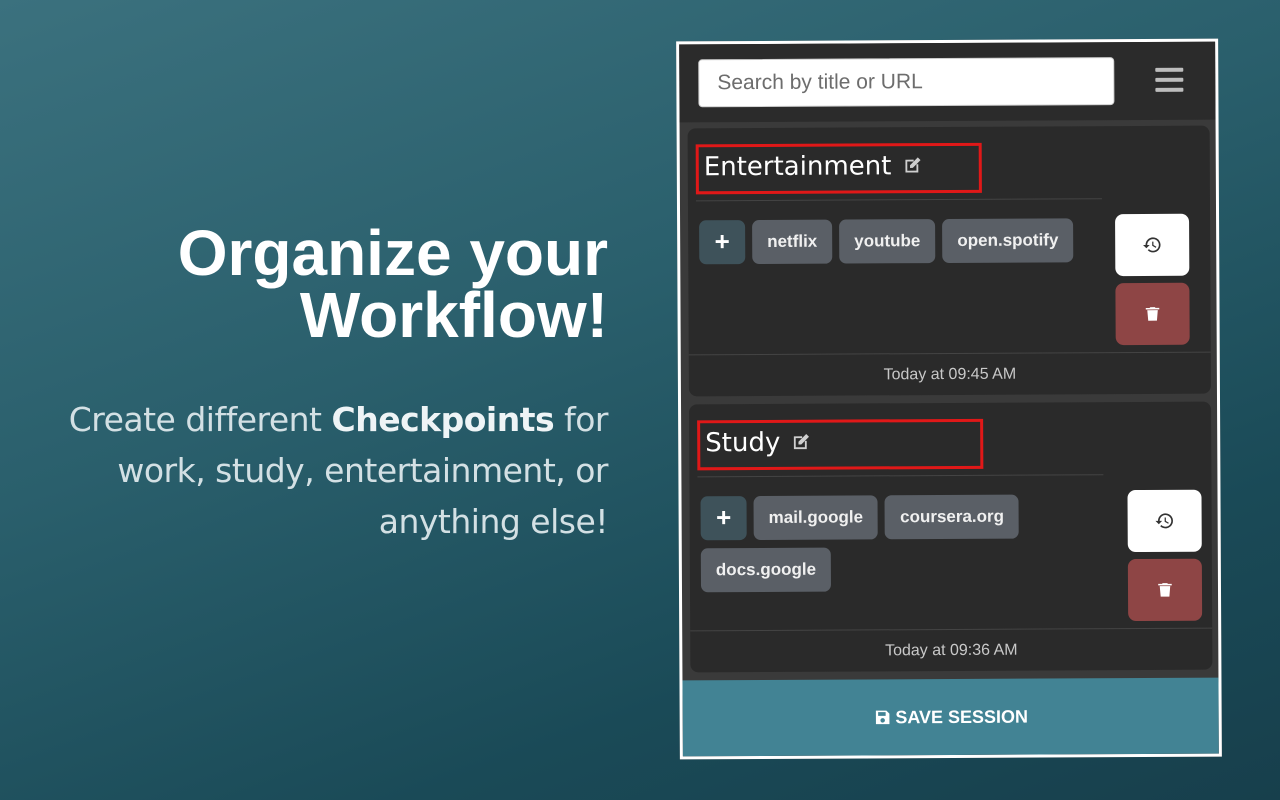 This screenshot has height=800, width=1280. I want to click on headline-line-1: Organize your, so click(392, 253).